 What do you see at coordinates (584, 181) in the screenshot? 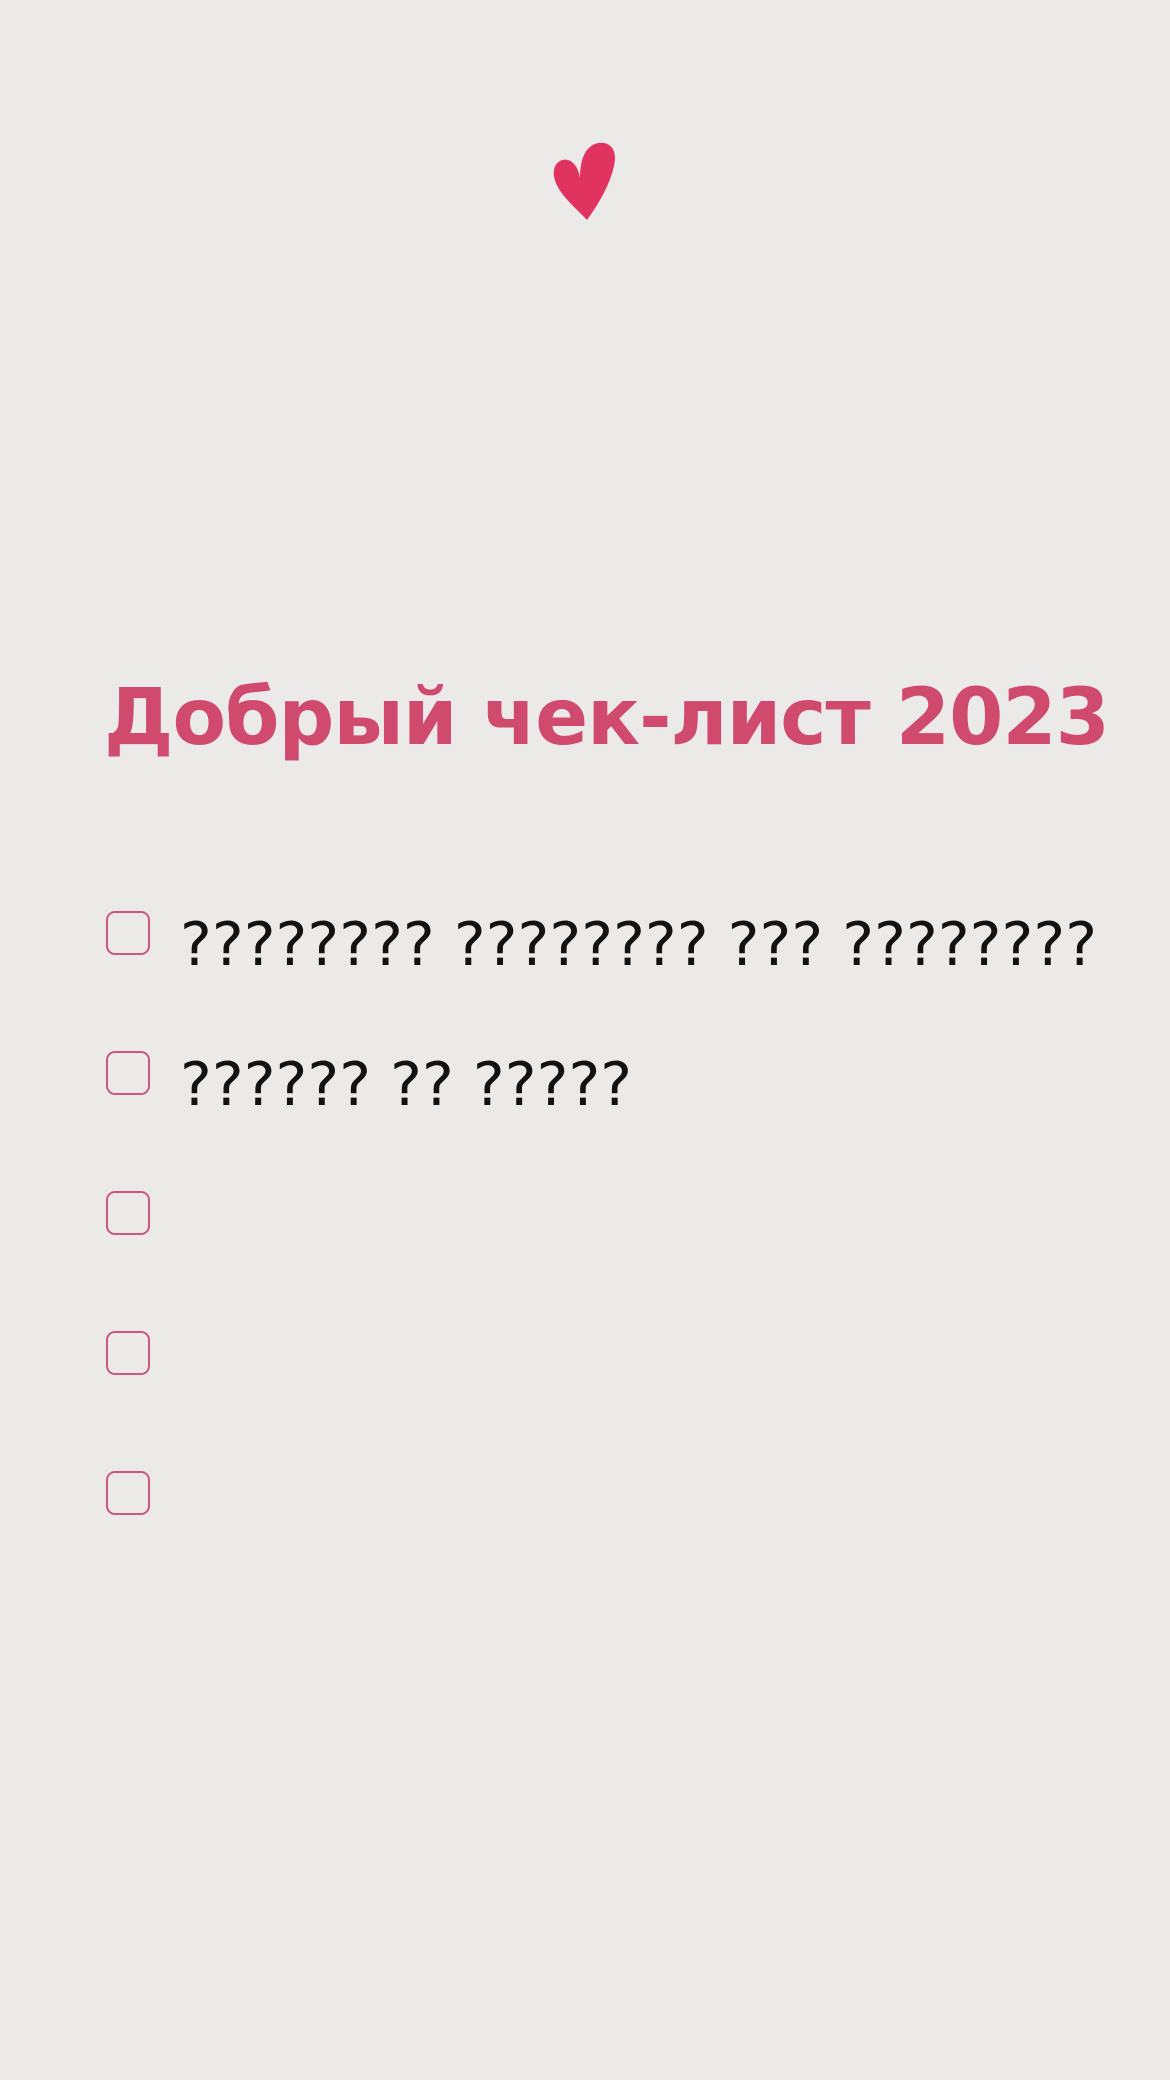
I see `heart-icon` at bounding box center [584, 181].